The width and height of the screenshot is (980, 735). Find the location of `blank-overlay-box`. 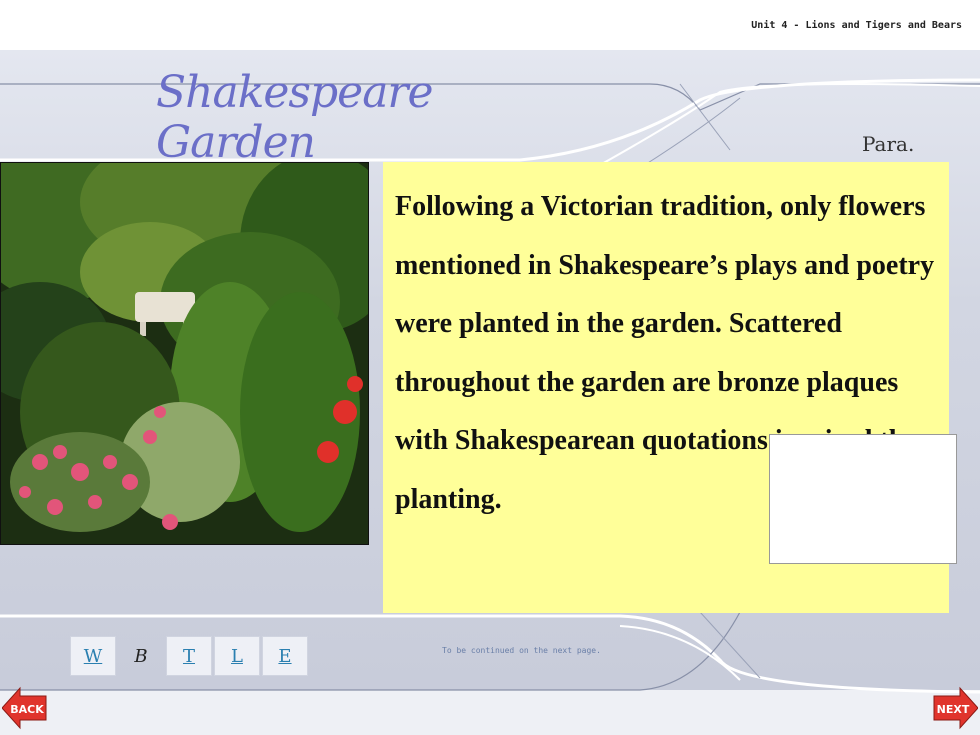

blank-overlay-box is located at coordinates (863, 499).